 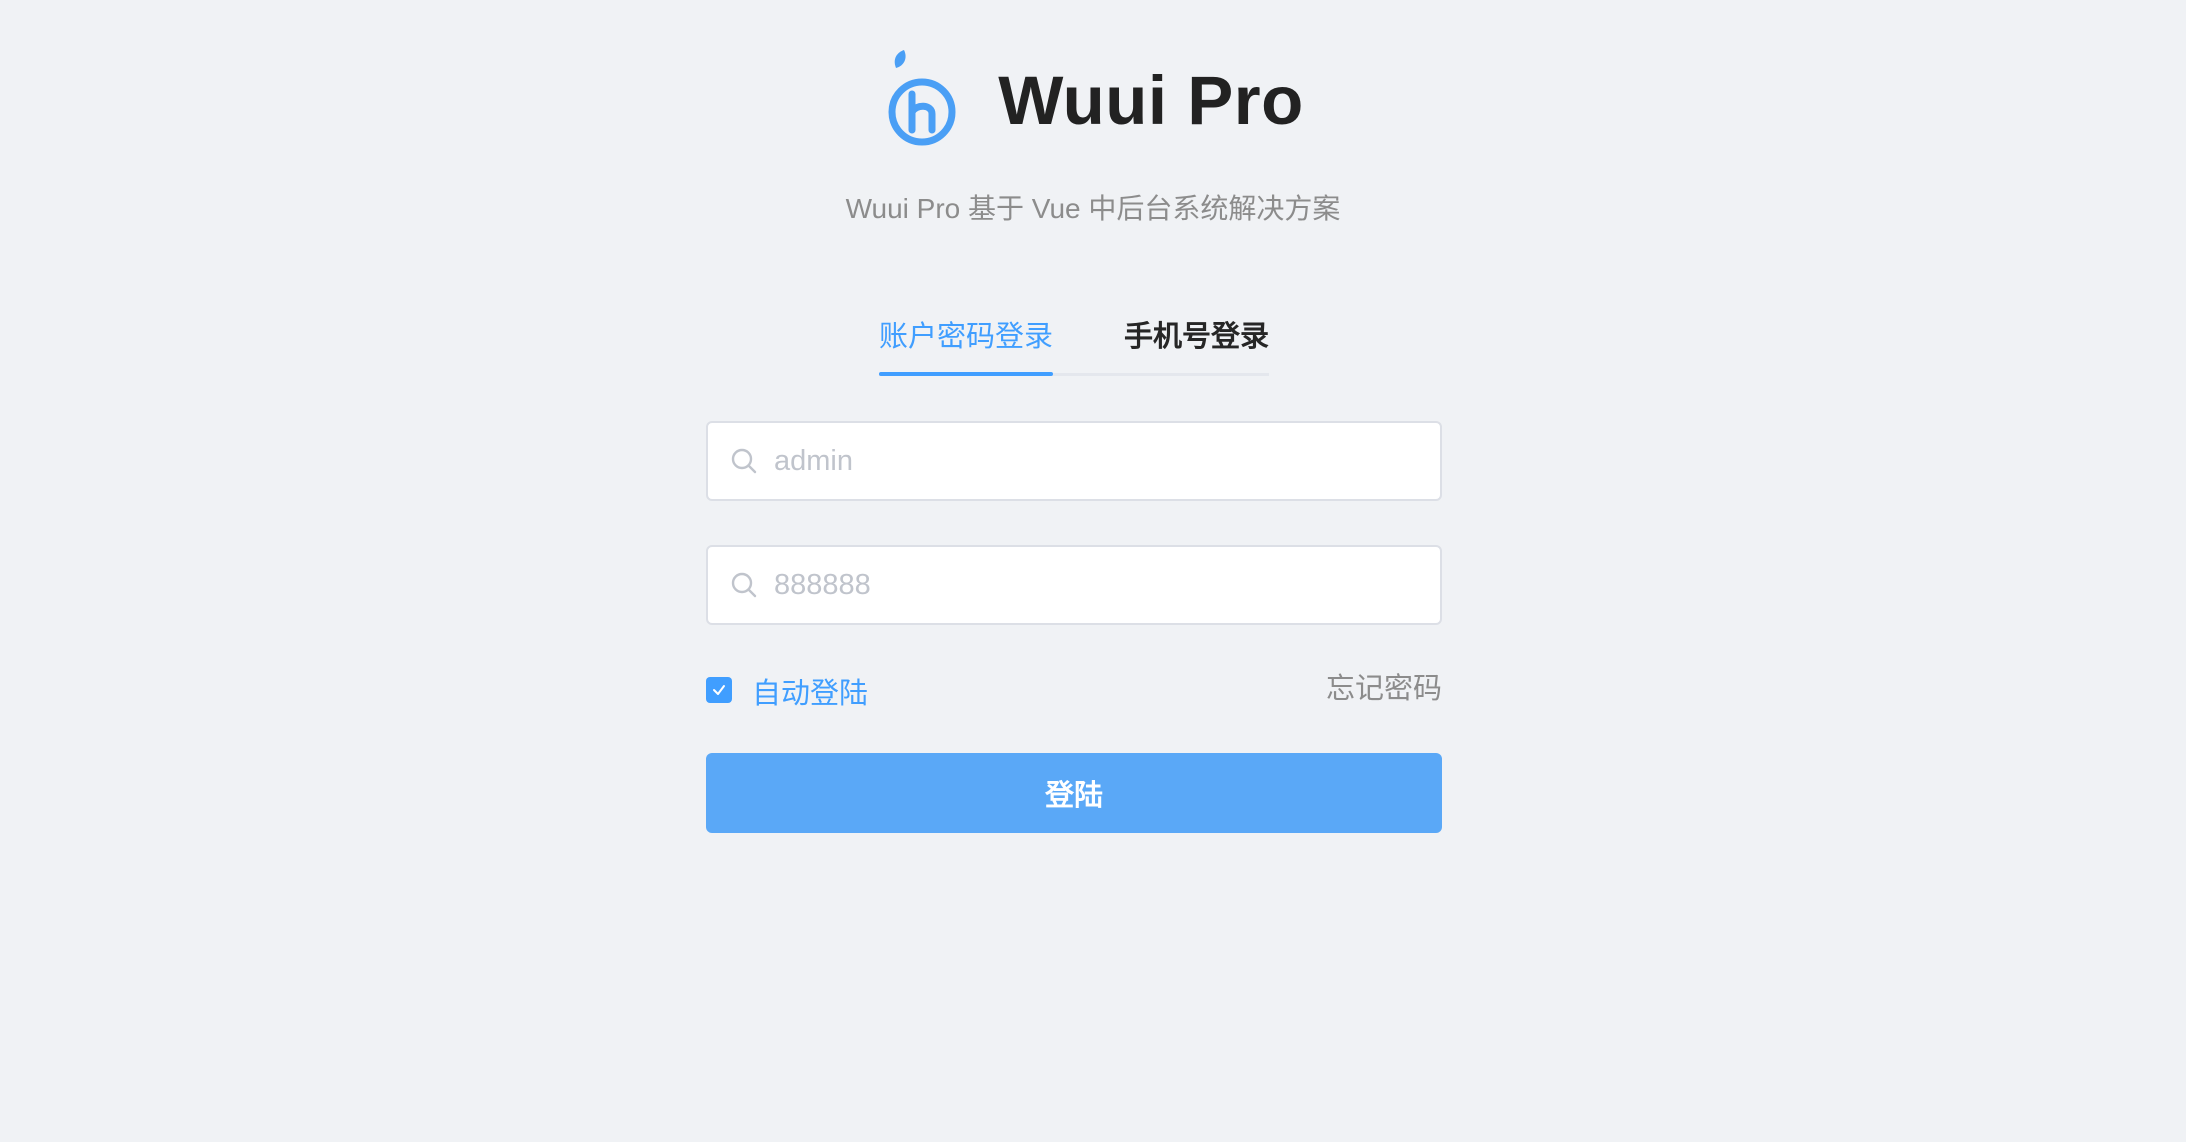 What do you see at coordinates (1074, 689) in the screenshot?
I see `login-options: 自动登陆 忘记密码` at bounding box center [1074, 689].